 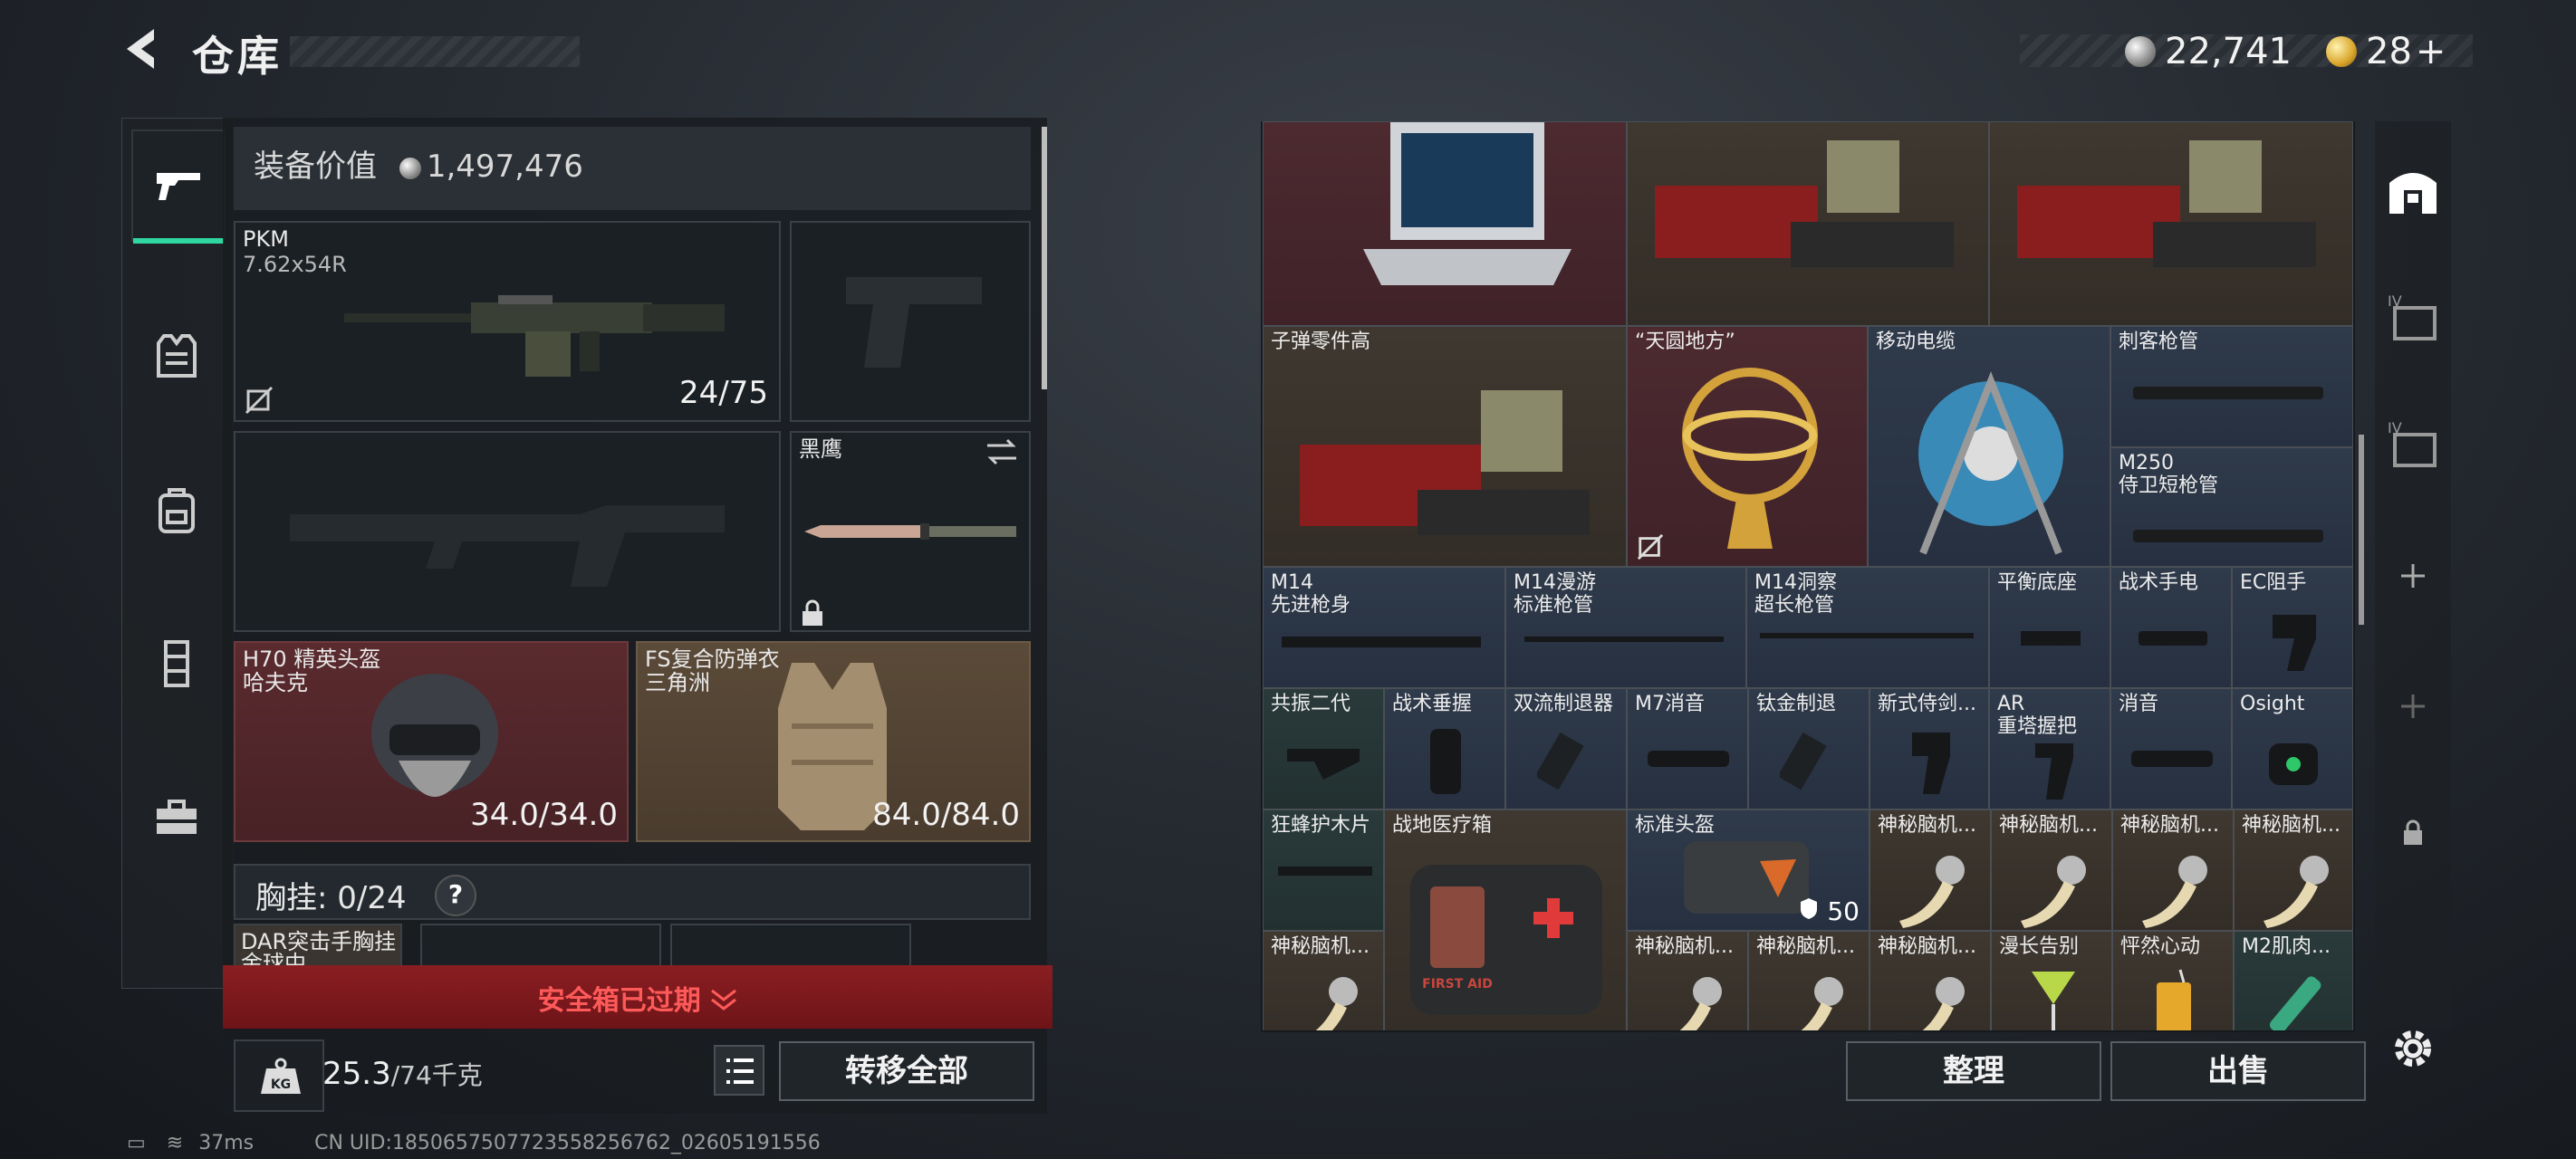 What do you see at coordinates (1625, 627) in the screenshot?
I see `m14-standard-barrel-item: M14漫游 标准枪管` at bounding box center [1625, 627].